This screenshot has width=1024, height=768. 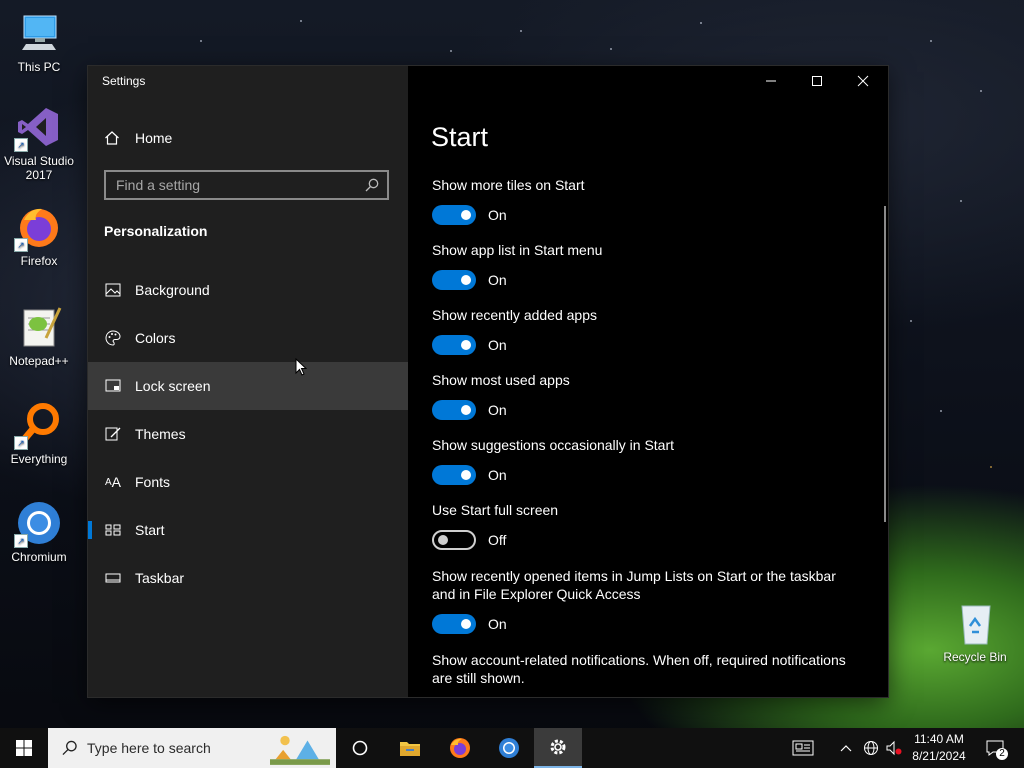 What do you see at coordinates (39, 168) in the screenshot?
I see `desktop-icon-label: Visual Studio 2017` at bounding box center [39, 168].